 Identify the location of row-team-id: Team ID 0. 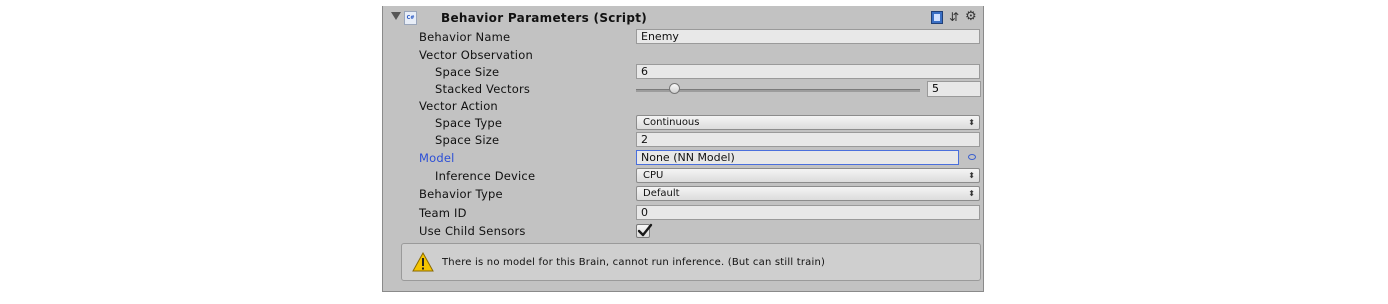
(683, 213).